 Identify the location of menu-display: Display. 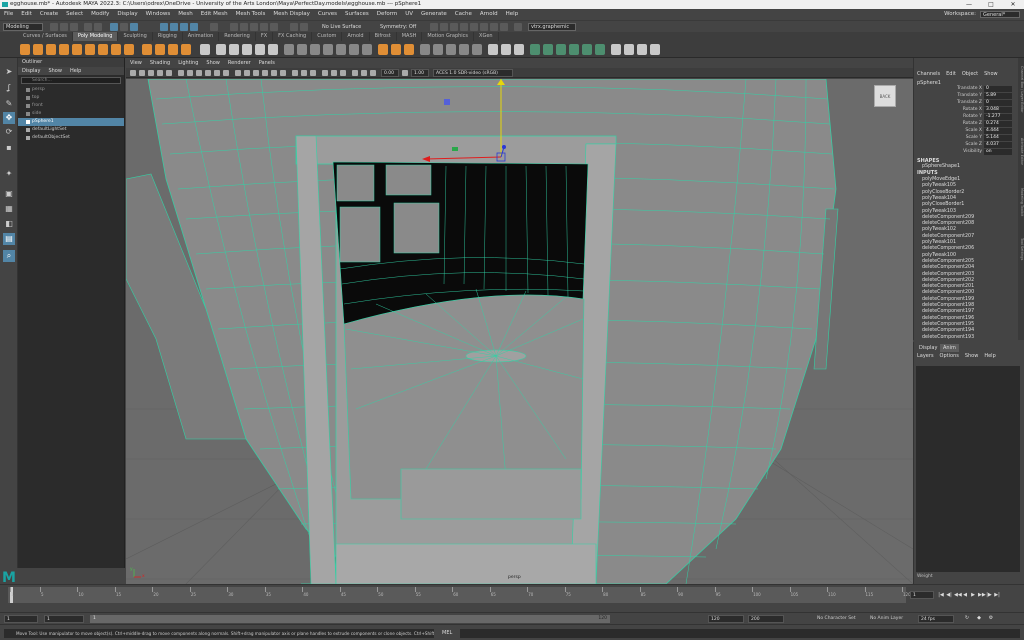
(127, 14).